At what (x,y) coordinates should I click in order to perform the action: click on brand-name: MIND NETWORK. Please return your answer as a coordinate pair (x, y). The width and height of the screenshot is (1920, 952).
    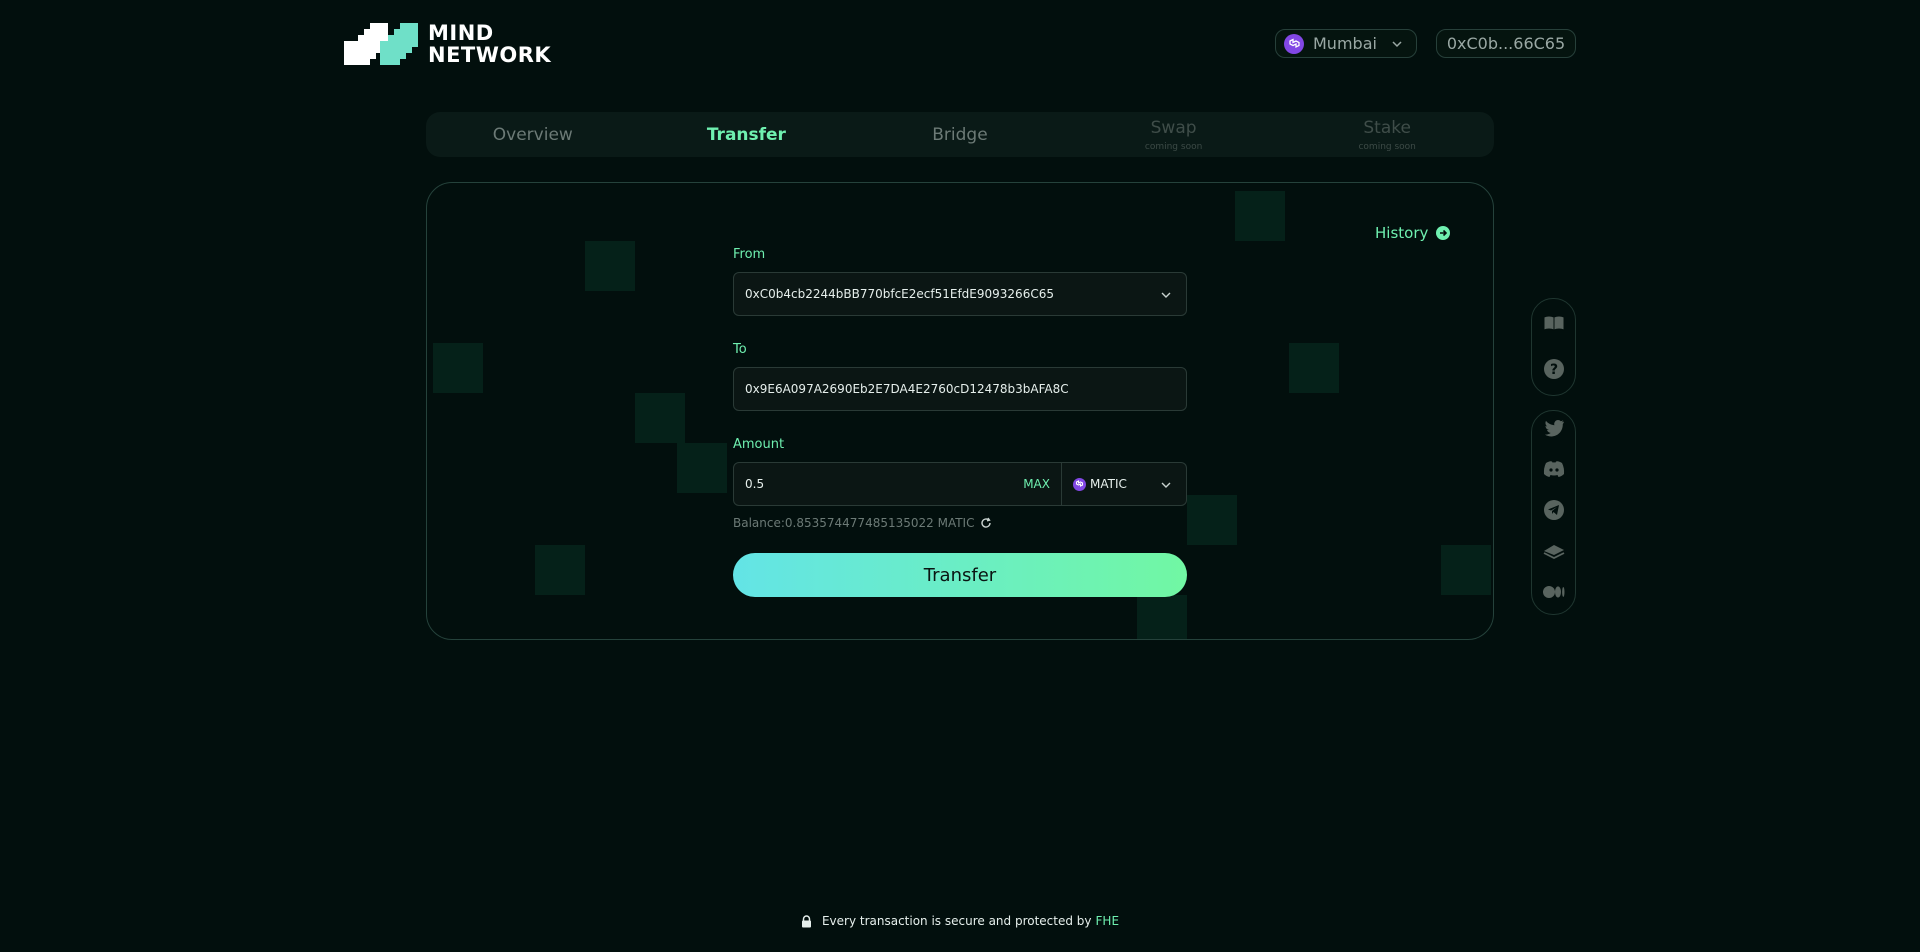
    Looking at the image, I should click on (489, 44).